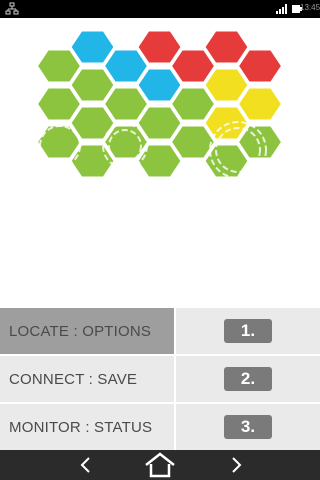 The width and height of the screenshot is (320, 480). I want to click on clock: 13:45, so click(310, 7).